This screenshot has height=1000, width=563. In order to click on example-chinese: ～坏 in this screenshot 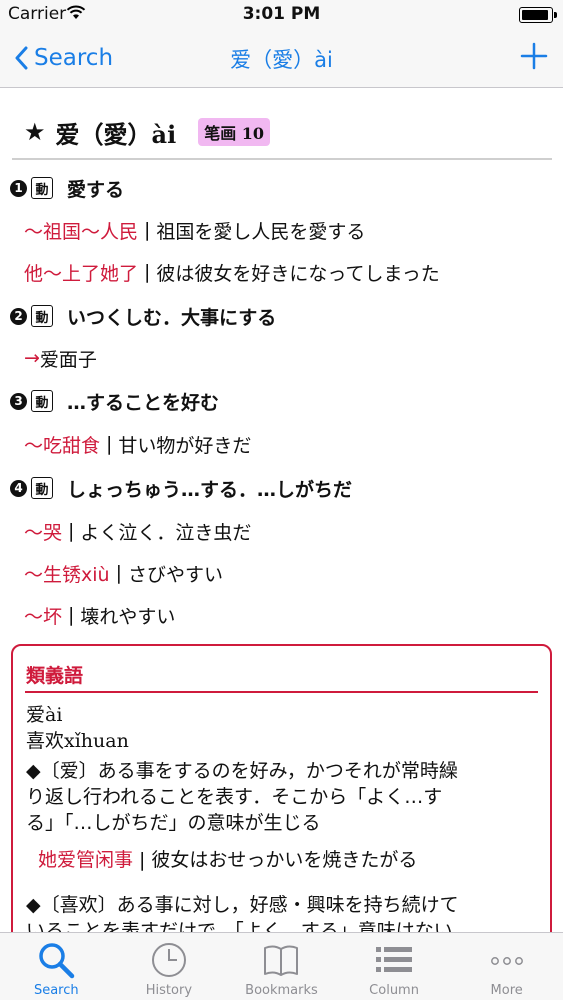, I will do `click(43, 615)`.